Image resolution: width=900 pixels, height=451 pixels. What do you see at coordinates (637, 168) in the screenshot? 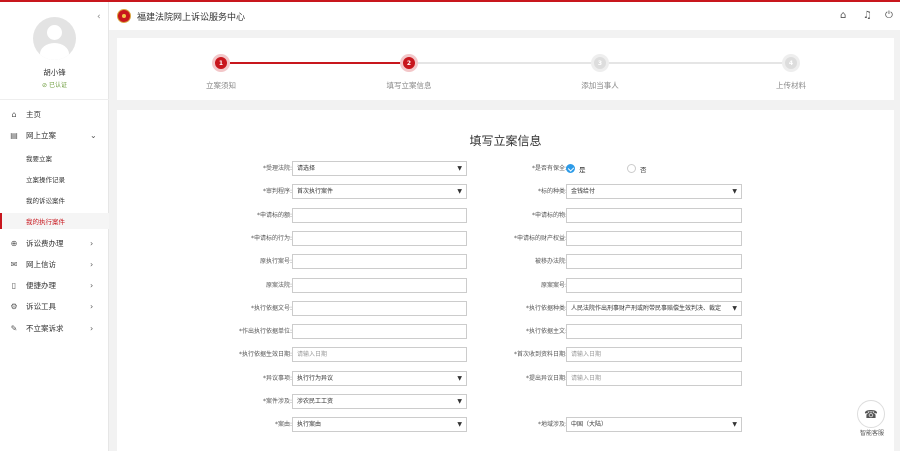
I see `preservation-no-radio: 否` at bounding box center [637, 168].